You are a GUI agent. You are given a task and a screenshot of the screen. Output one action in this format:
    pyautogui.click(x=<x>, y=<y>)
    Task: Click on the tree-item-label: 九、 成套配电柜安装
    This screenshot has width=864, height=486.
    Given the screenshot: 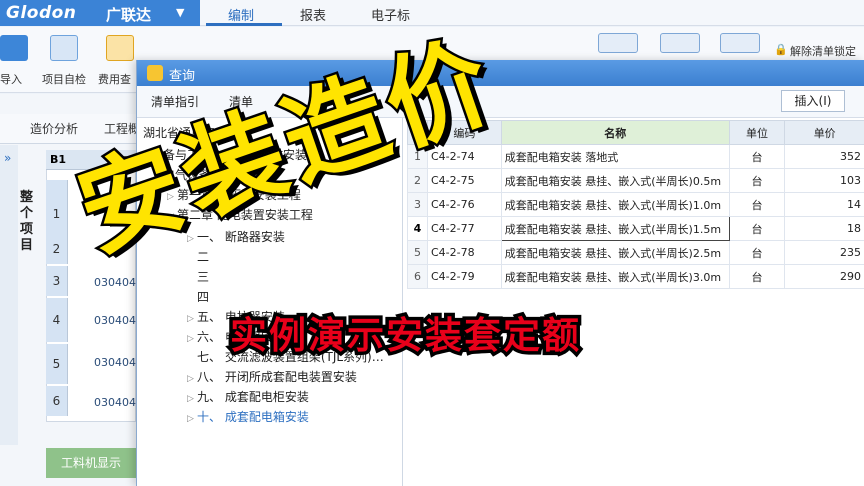 What is the action you would take?
    pyautogui.click(x=253, y=397)
    